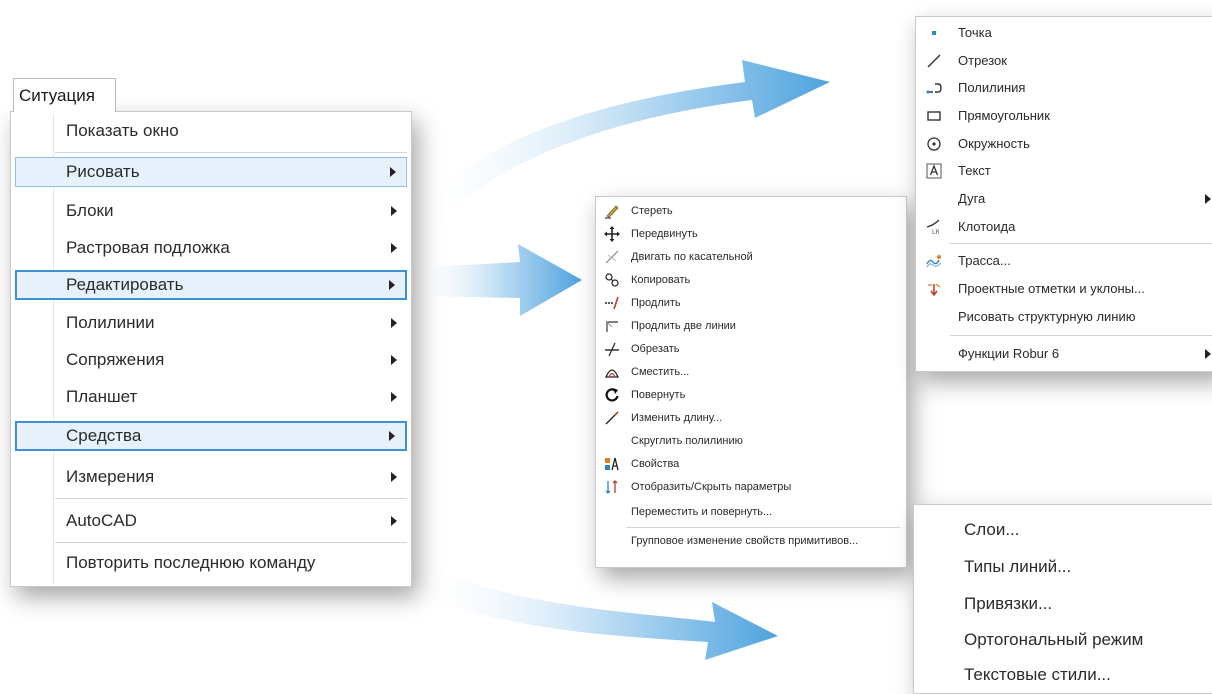 This screenshot has height=694, width=1212. Describe the element at coordinates (211, 248) in the screenshot. I see `menu-item-raster-underlay: Растровая подложка` at that location.